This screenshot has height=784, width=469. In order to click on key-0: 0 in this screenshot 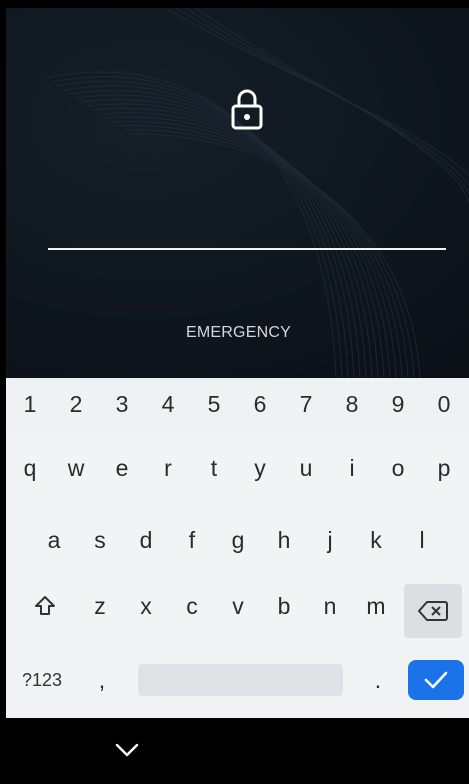, I will do `click(444, 404)`.